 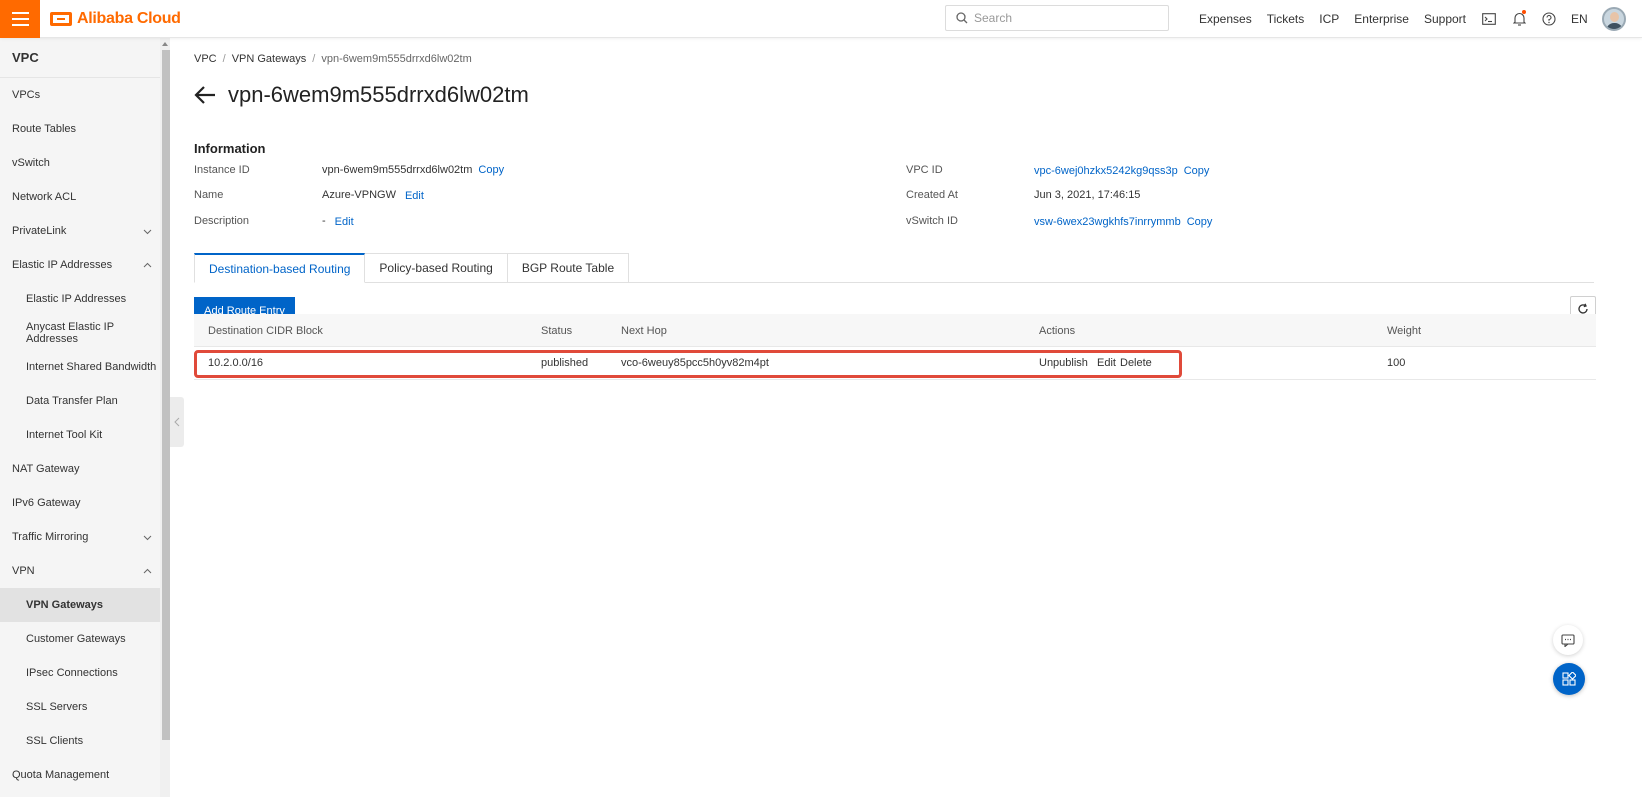 I want to click on sidebar-item-ssl-clients: SSL Clients, so click(x=80, y=741).